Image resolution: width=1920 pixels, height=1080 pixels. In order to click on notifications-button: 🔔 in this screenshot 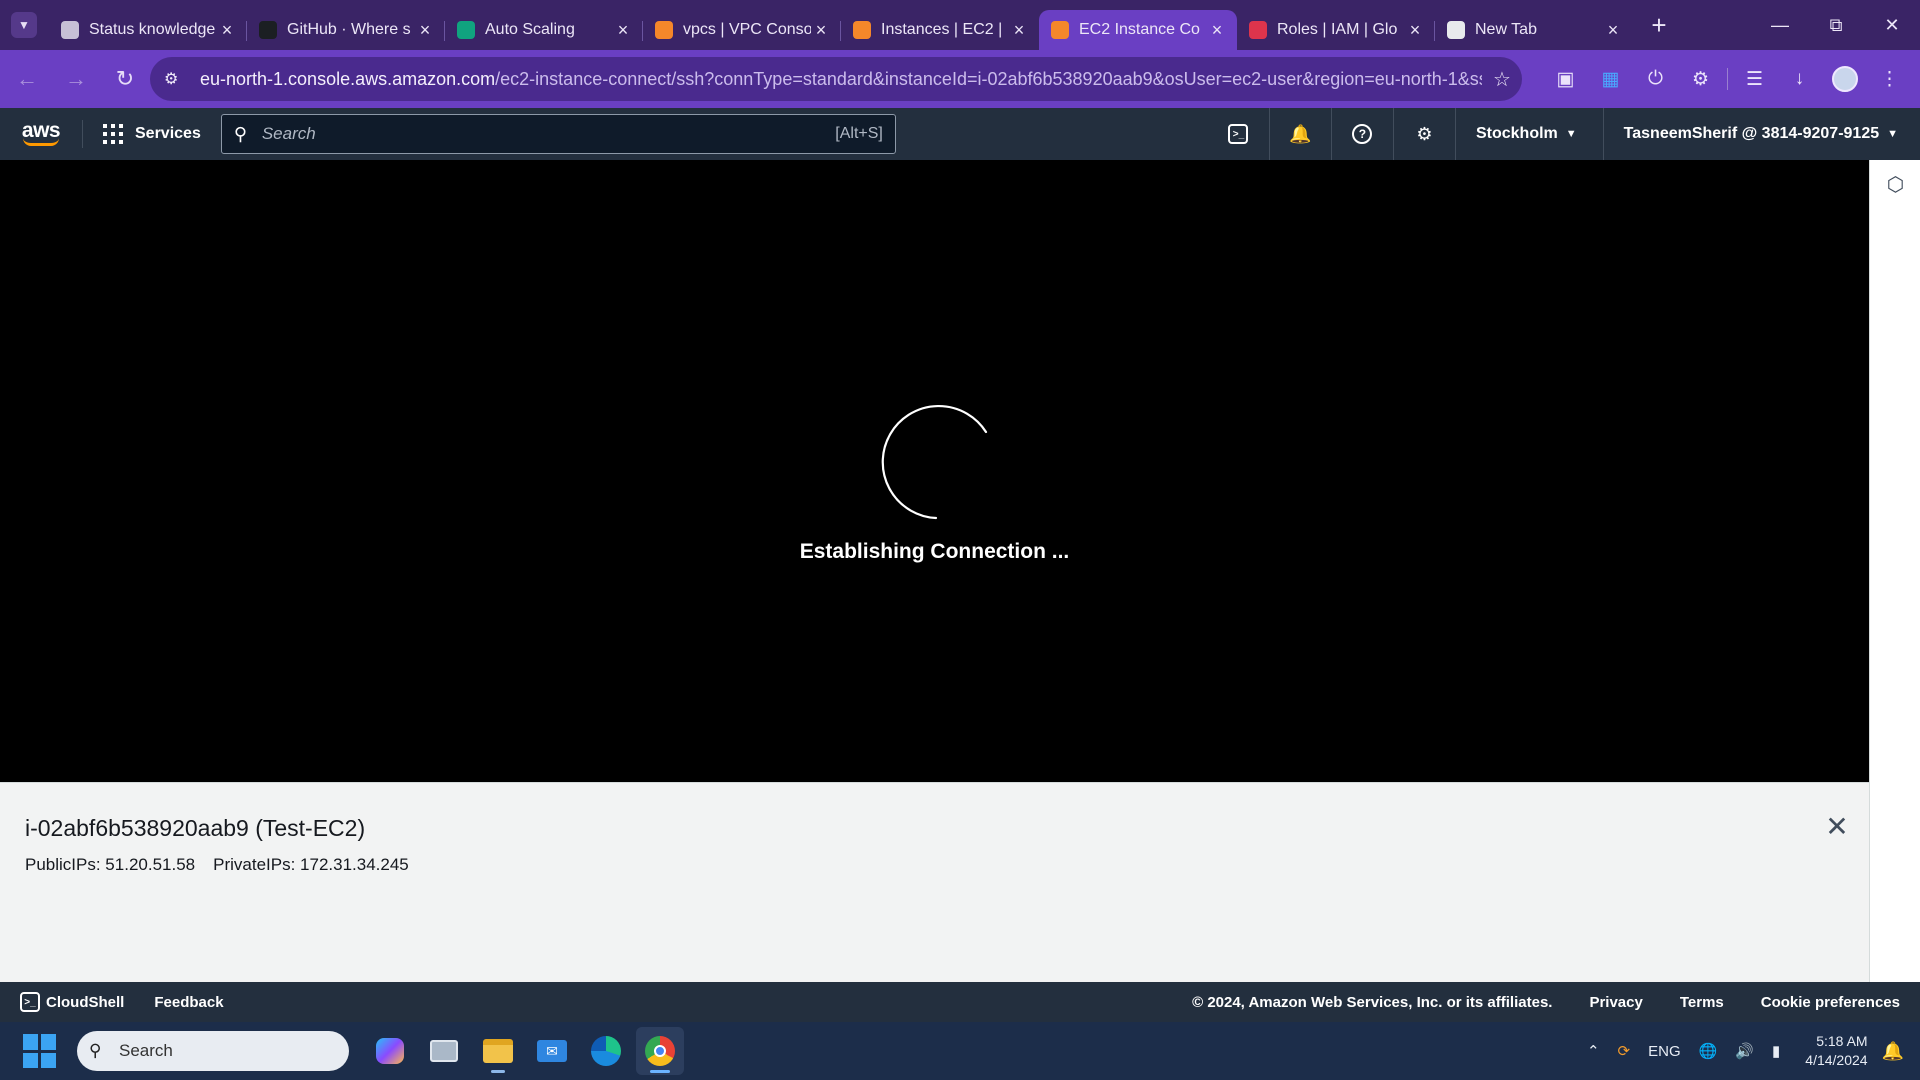, I will do `click(1301, 134)`.